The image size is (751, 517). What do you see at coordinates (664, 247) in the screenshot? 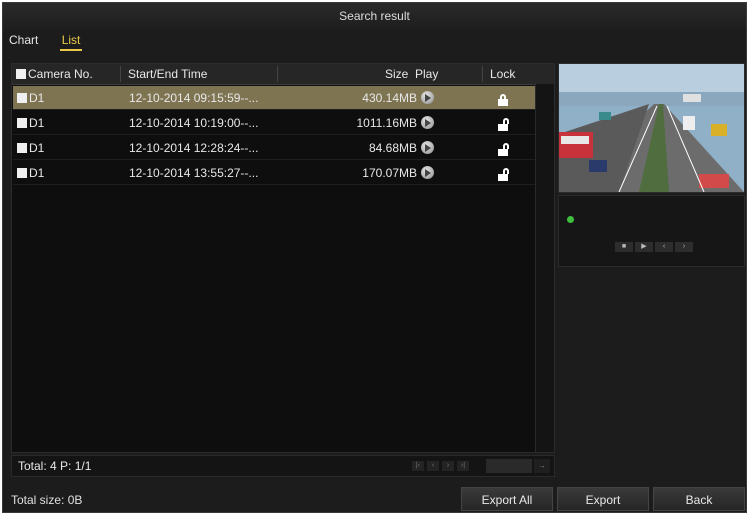
I see `step-back-icon: ‹` at bounding box center [664, 247].